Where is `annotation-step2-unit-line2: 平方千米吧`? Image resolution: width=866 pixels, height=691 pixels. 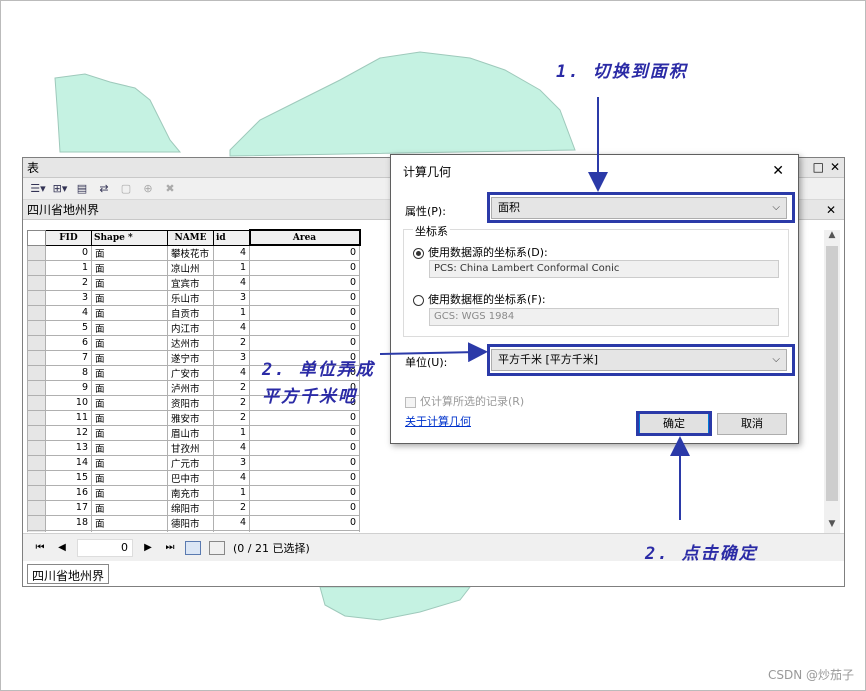 annotation-step2-unit-line2: 平方千米吧 is located at coordinates (309, 397).